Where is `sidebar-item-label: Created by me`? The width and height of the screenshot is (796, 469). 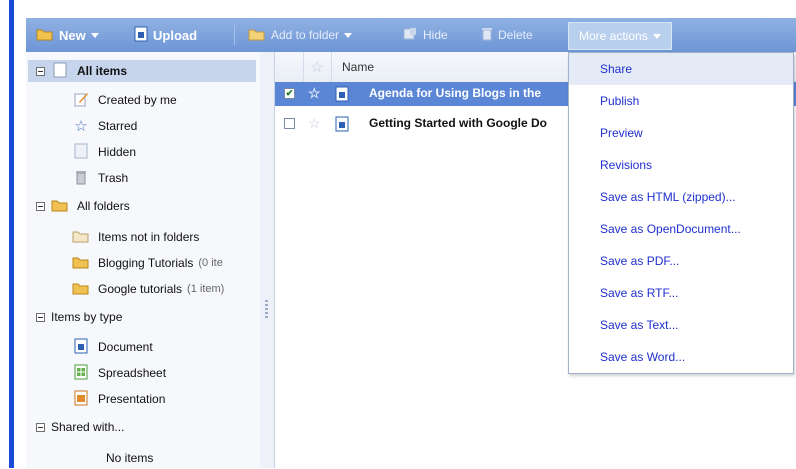 sidebar-item-label: Created by me is located at coordinates (137, 100).